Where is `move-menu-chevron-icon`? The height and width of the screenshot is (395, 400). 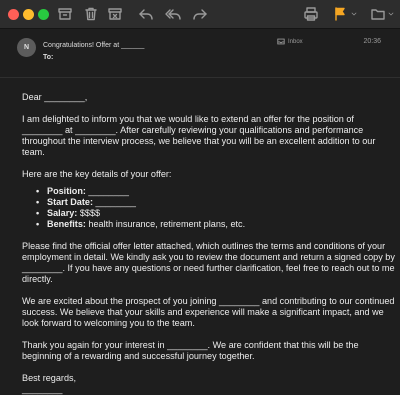 move-menu-chevron-icon is located at coordinates (391, 14).